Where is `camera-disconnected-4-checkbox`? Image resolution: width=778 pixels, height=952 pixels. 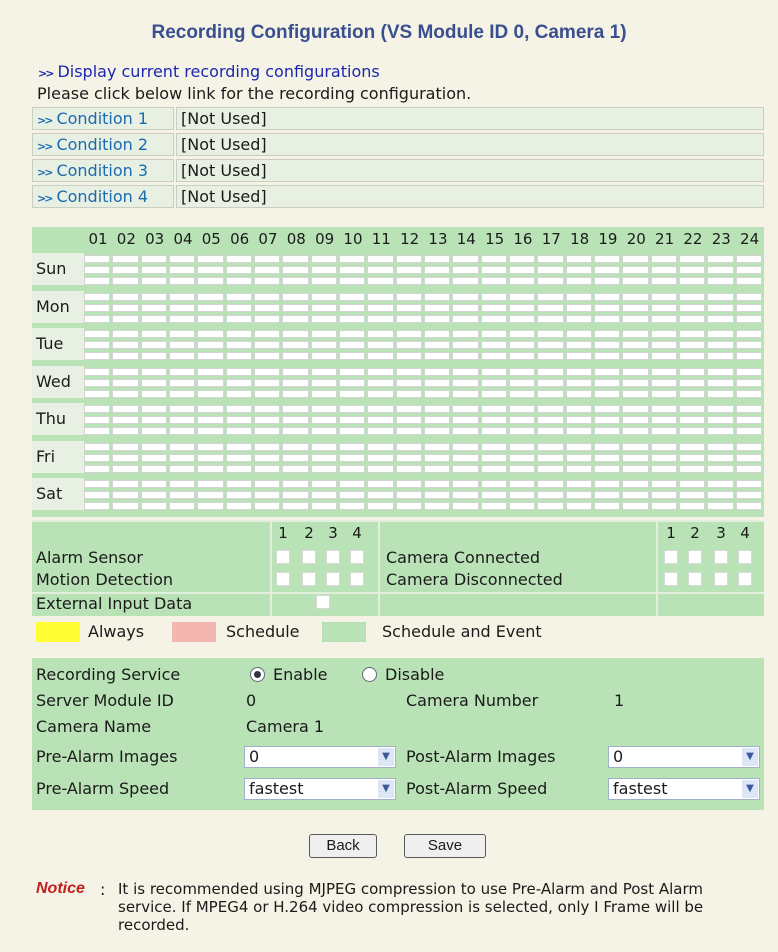 camera-disconnected-4-checkbox is located at coordinates (745, 579).